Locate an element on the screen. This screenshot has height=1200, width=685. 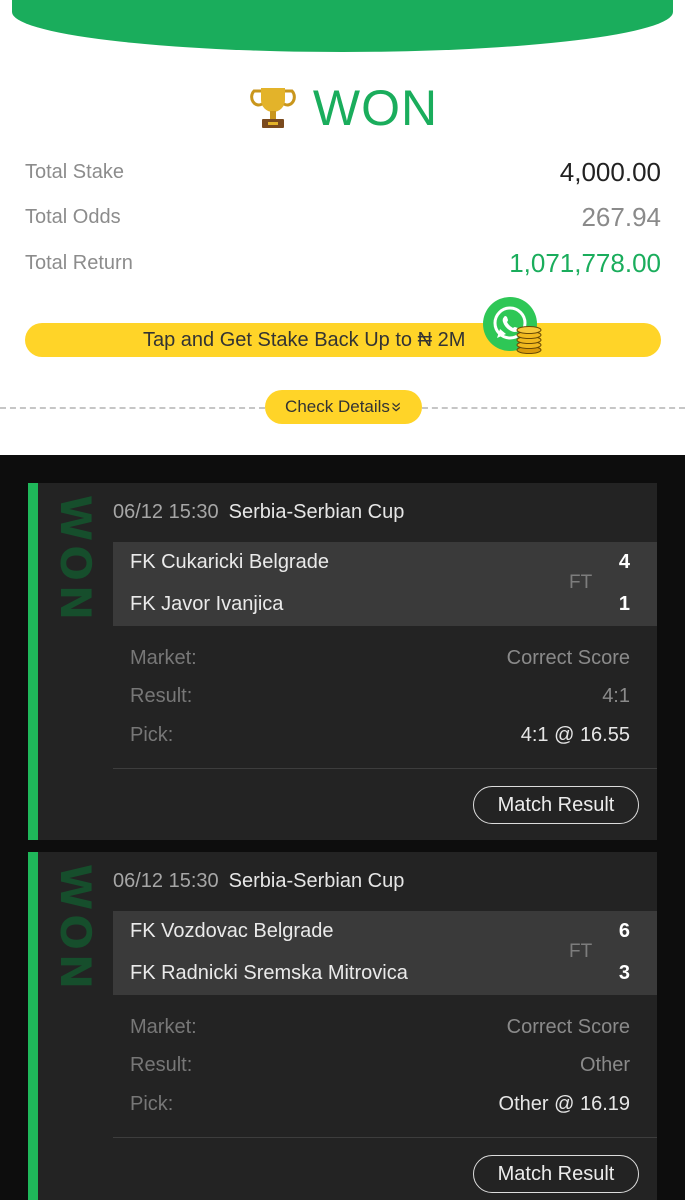
home-team: FK Cukaricki Belgrade is located at coordinates (229, 562).